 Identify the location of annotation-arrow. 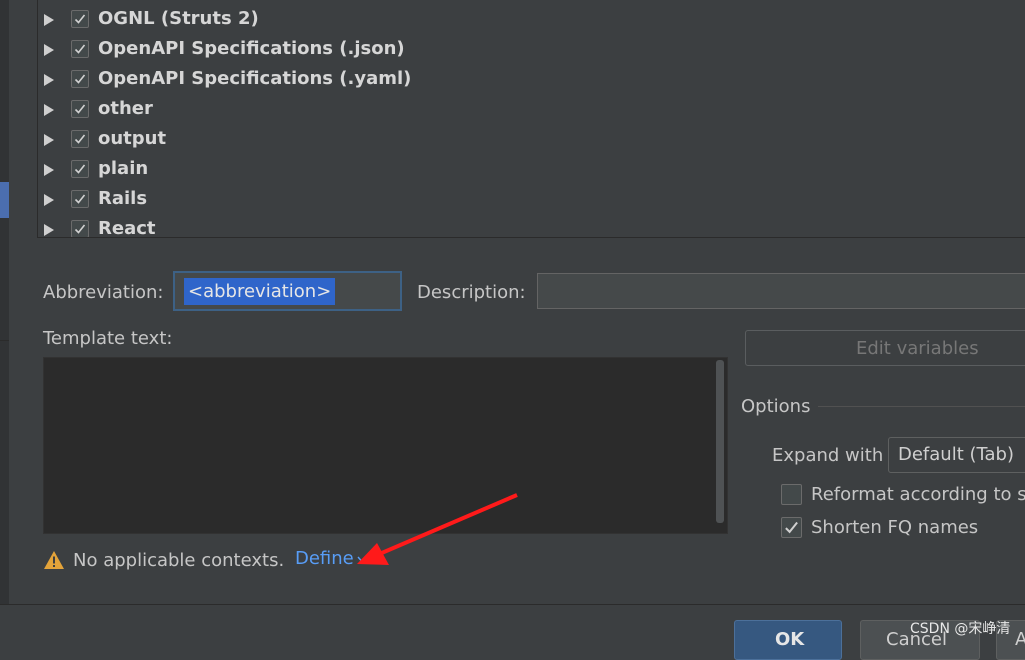
(437, 529).